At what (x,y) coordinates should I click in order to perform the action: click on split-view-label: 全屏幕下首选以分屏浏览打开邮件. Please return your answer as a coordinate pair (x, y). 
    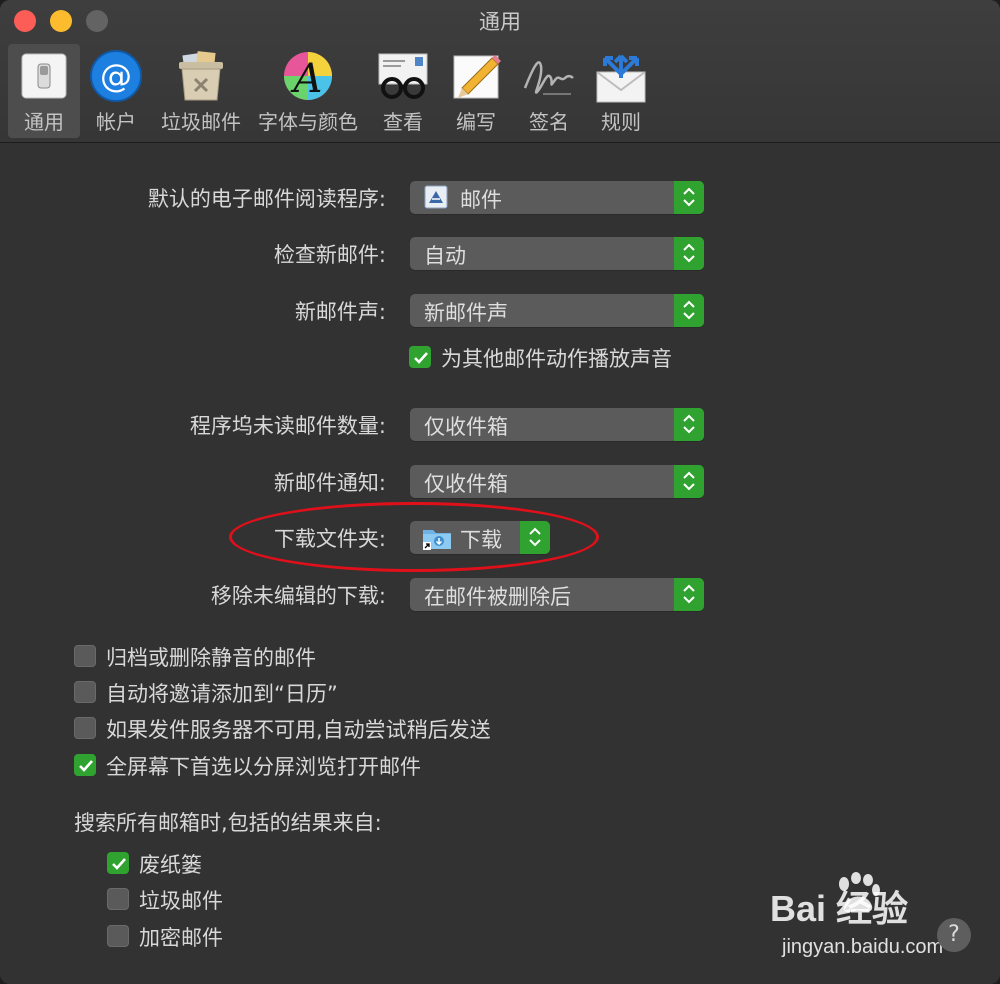
    Looking at the image, I should click on (263, 767).